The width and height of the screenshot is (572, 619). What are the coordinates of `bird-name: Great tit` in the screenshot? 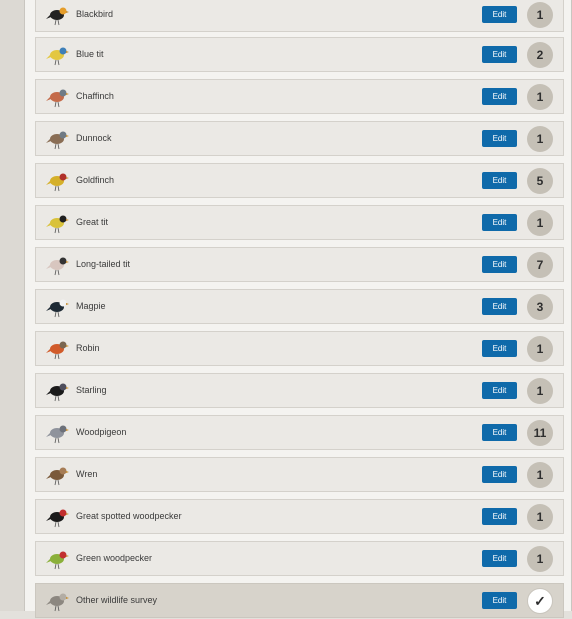 It's located at (92, 222).